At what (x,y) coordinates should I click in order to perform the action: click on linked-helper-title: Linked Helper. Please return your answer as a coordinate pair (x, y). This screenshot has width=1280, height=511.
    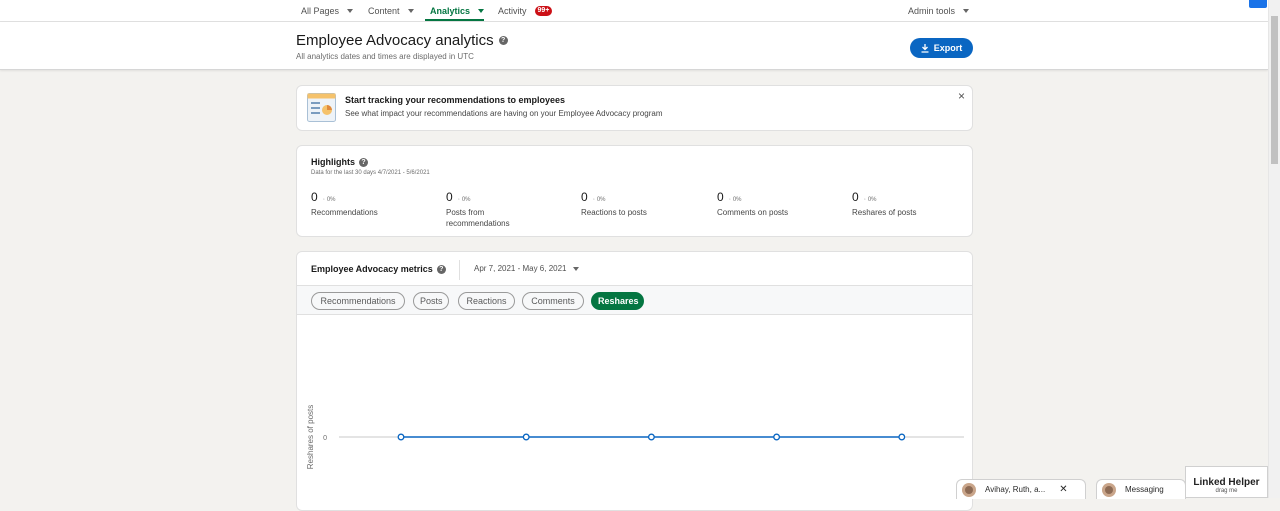
    Looking at the image, I should click on (1226, 482).